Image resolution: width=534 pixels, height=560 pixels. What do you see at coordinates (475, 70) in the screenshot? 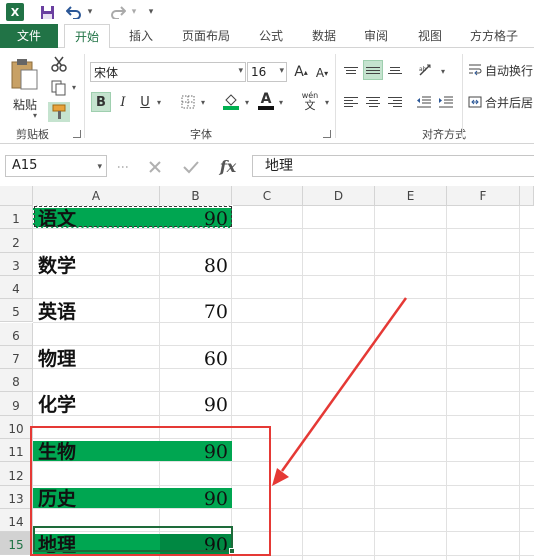
I see `wrap-text-icon` at bounding box center [475, 70].